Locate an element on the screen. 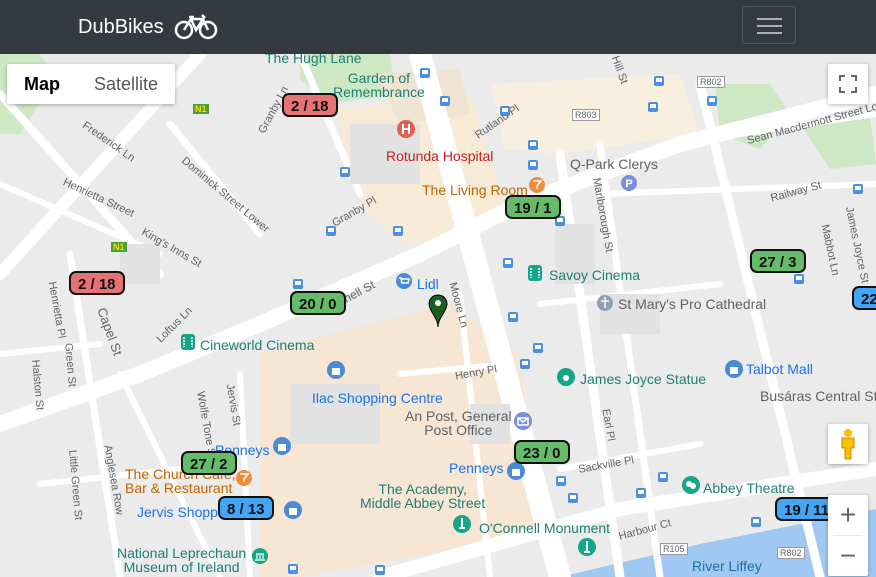  place-label: St Mary's Pro Cathedral is located at coordinates (692, 304).